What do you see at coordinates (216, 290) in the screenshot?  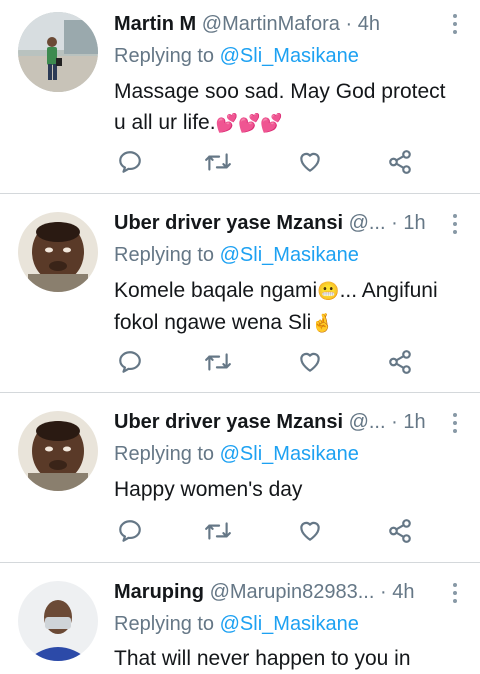 I see `tweet-text-line: Komele baqale ngami` at bounding box center [216, 290].